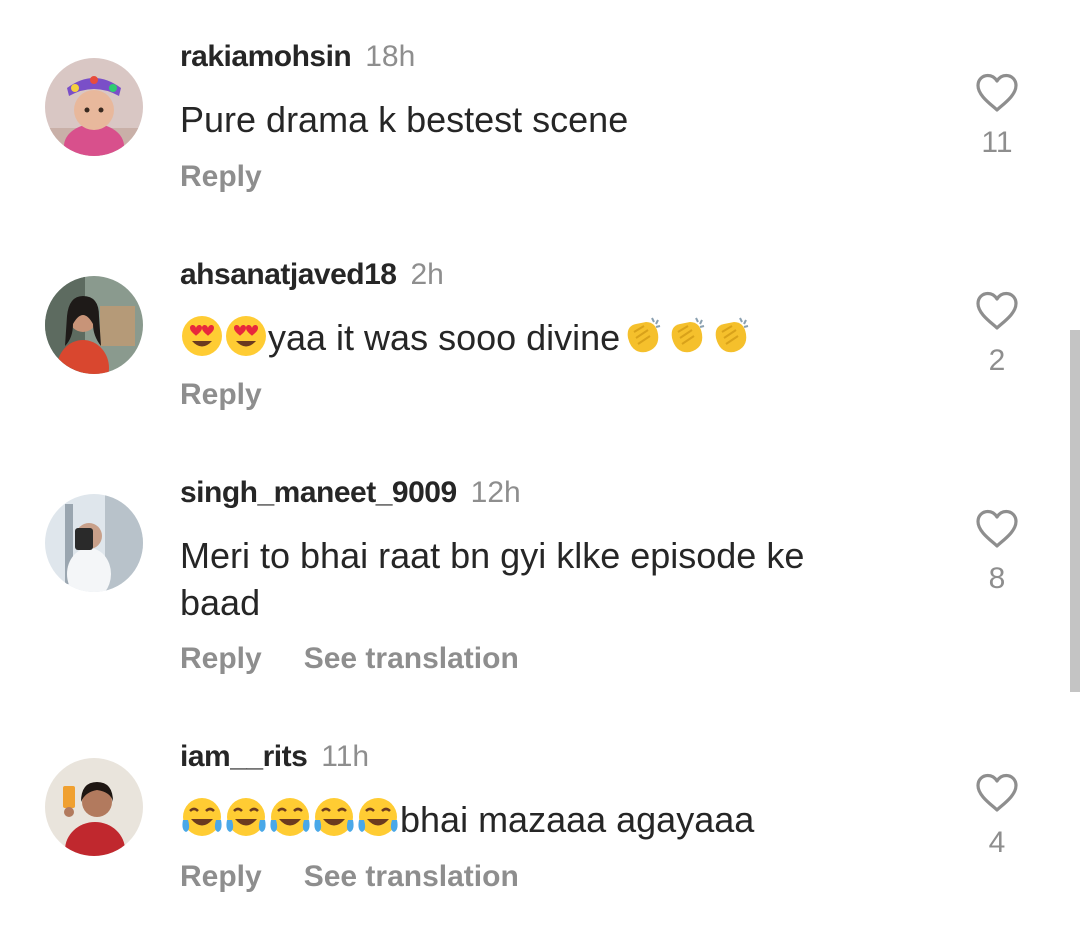 The image size is (1080, 925). I want to click on like-count: 8, so click(997, 578).